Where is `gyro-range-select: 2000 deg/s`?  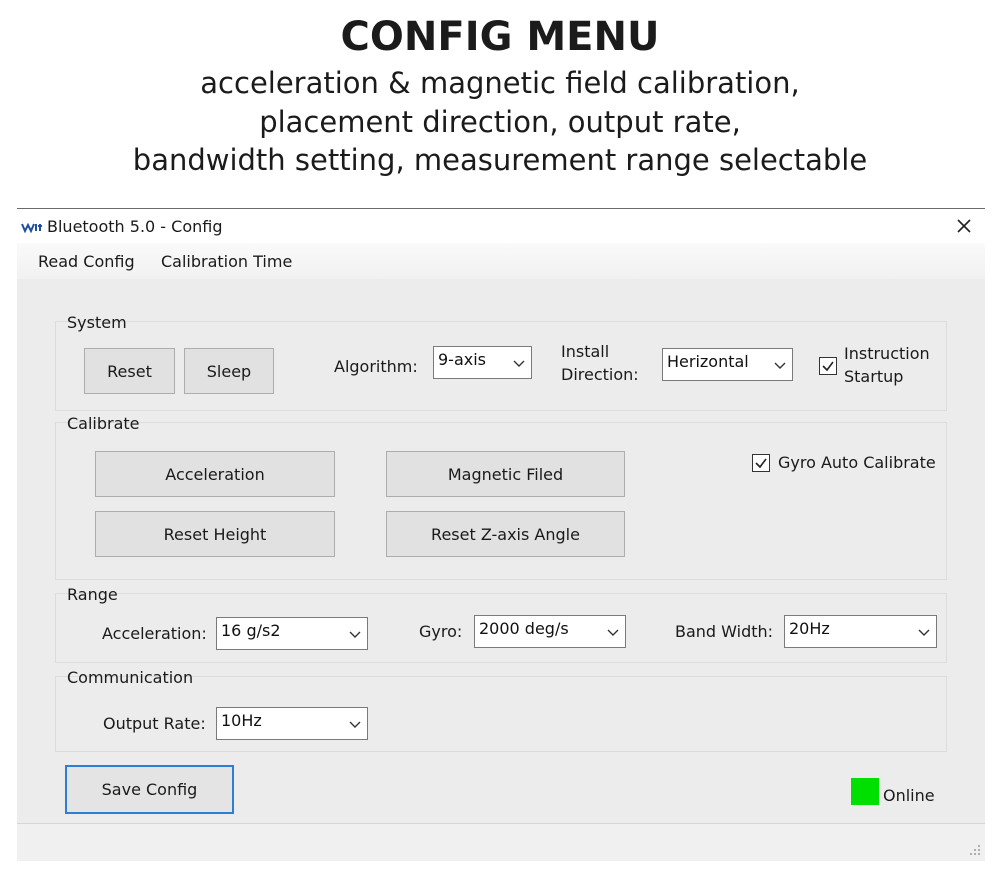 gyro-range-select: 2000 deg/s is located at coordinates (550, 631).